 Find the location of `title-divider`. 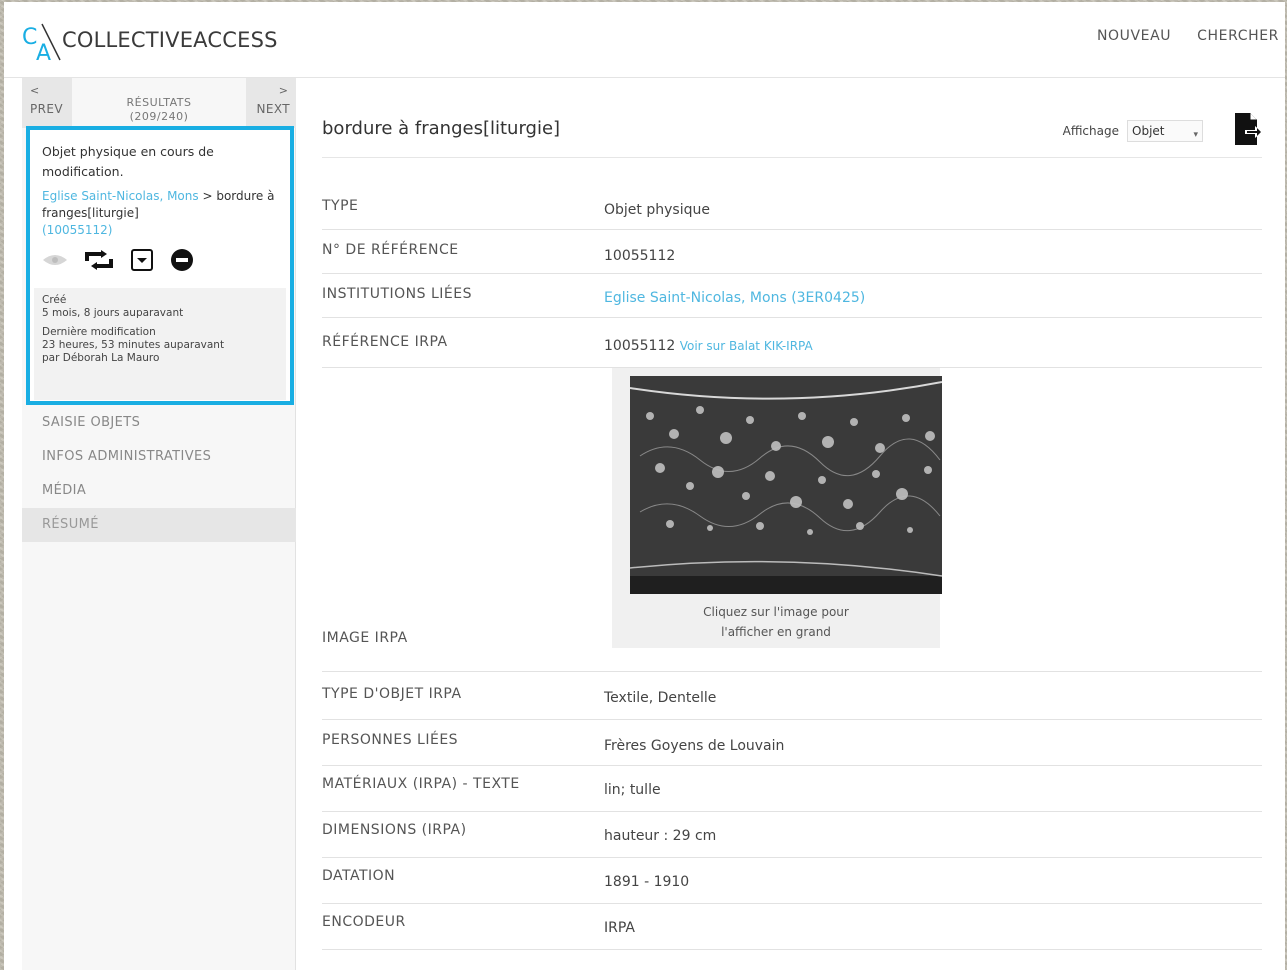

title-divider is located at coordinates (792, 157).